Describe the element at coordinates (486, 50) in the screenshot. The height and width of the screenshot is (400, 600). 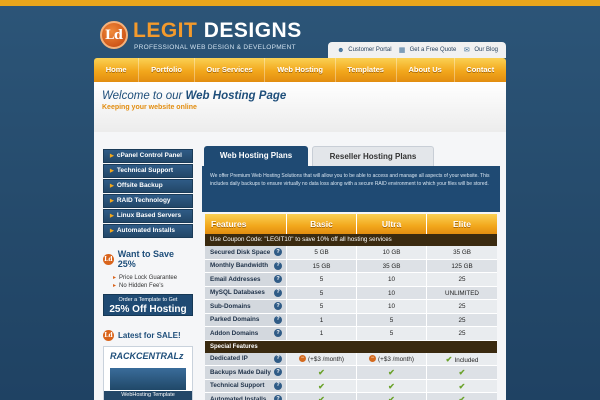
I see `blog-label: Our Blog` at that location.